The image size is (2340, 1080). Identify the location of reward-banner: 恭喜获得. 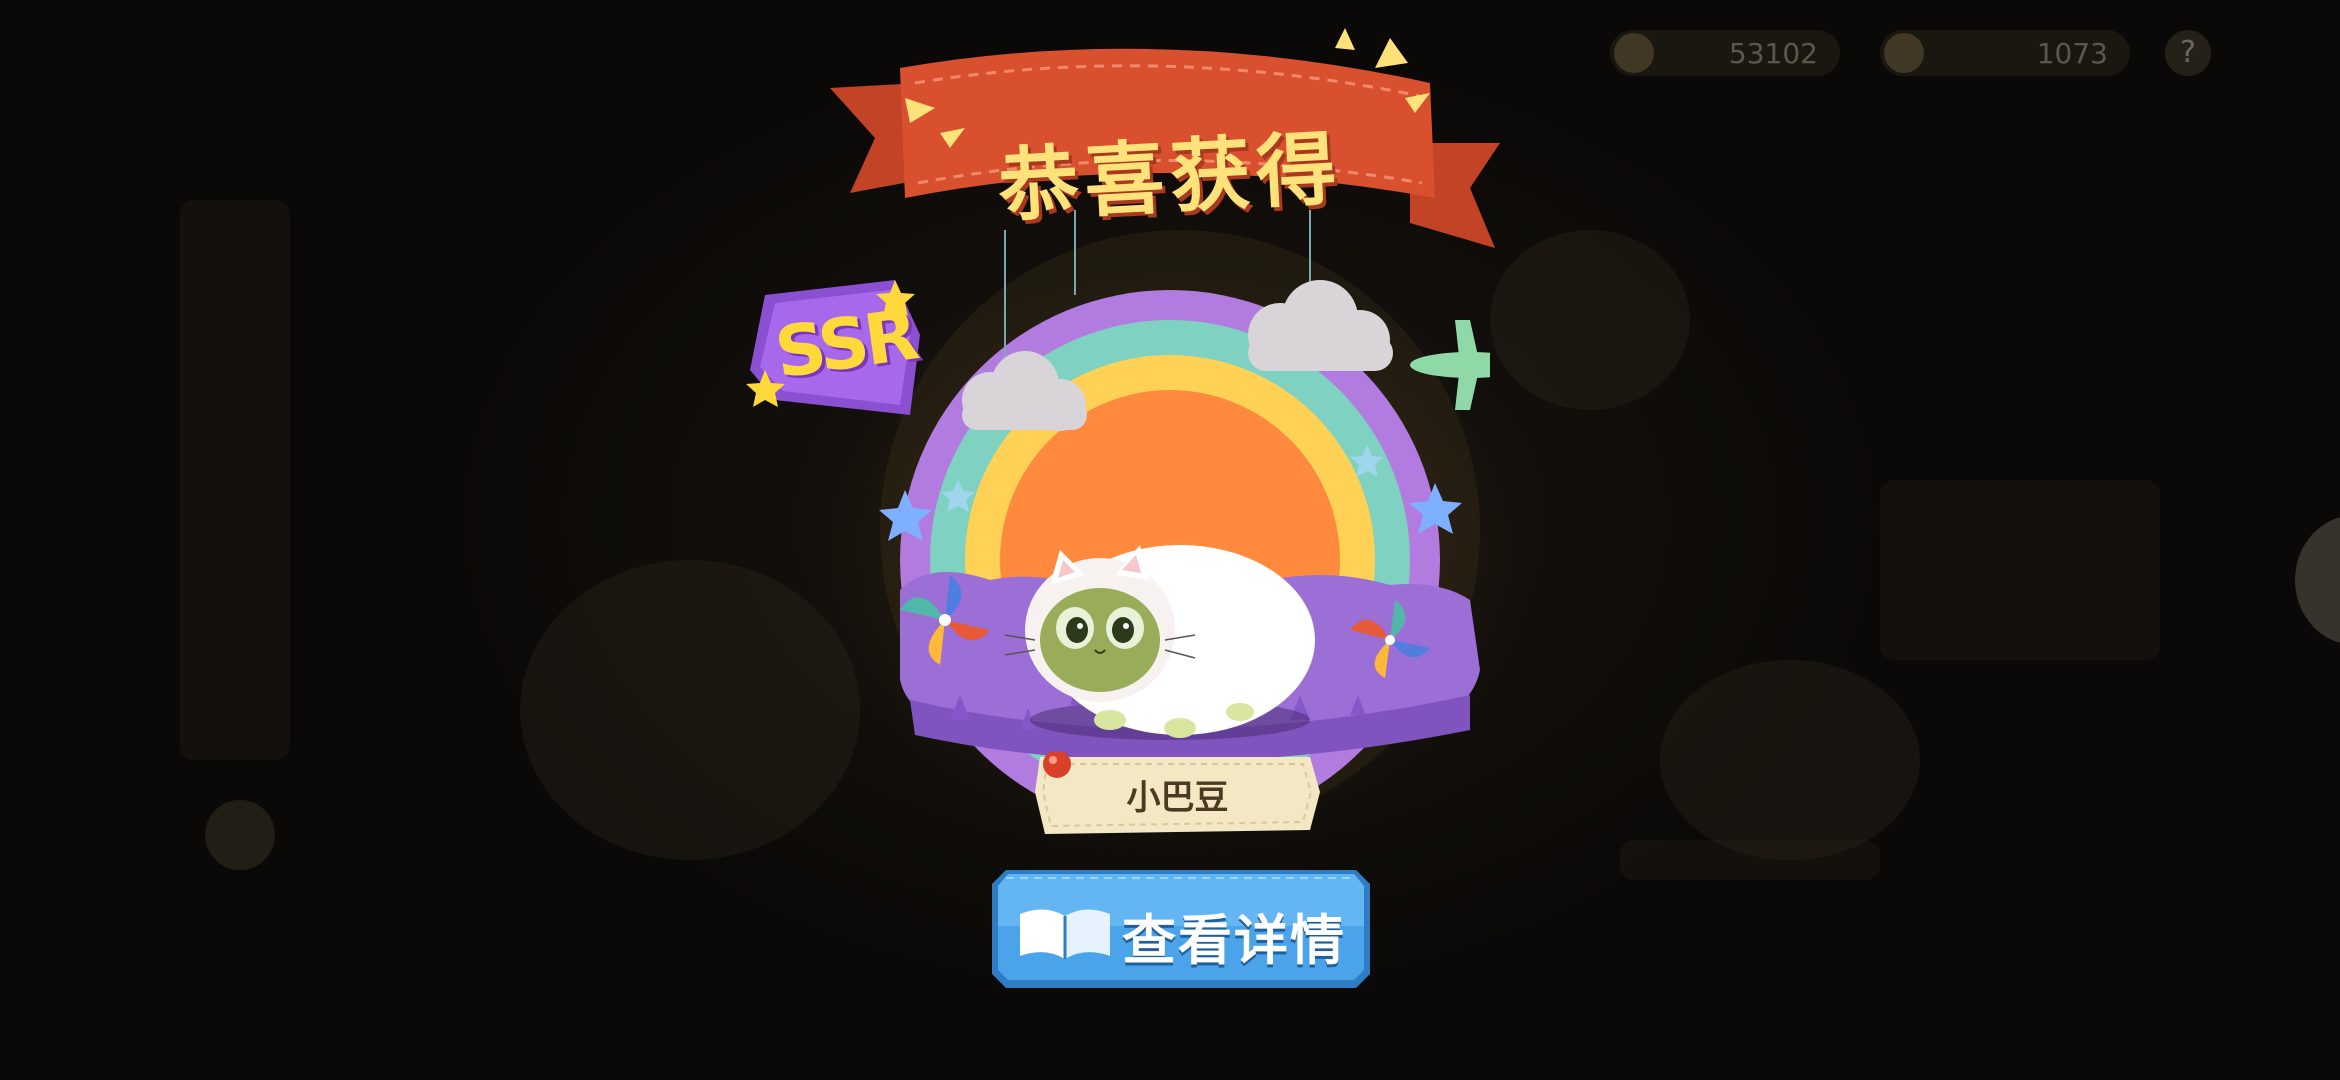
(1165, 143).